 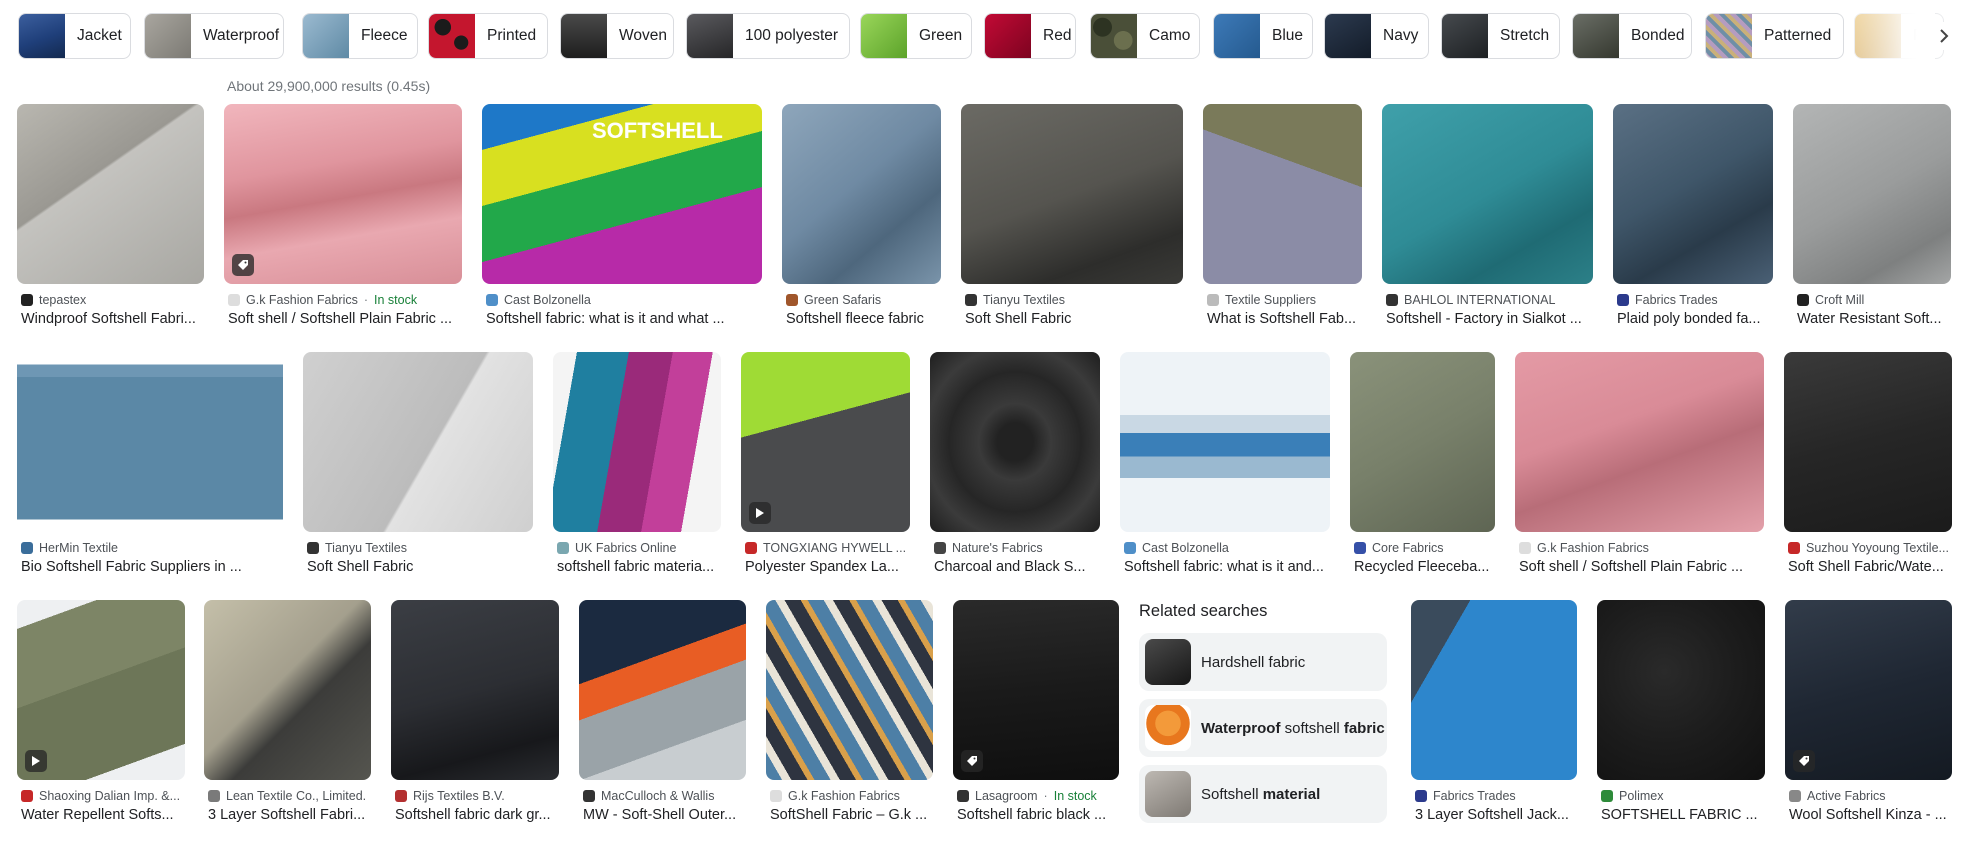 I want to click on chip-green: Green, so click(x=916, y=36).